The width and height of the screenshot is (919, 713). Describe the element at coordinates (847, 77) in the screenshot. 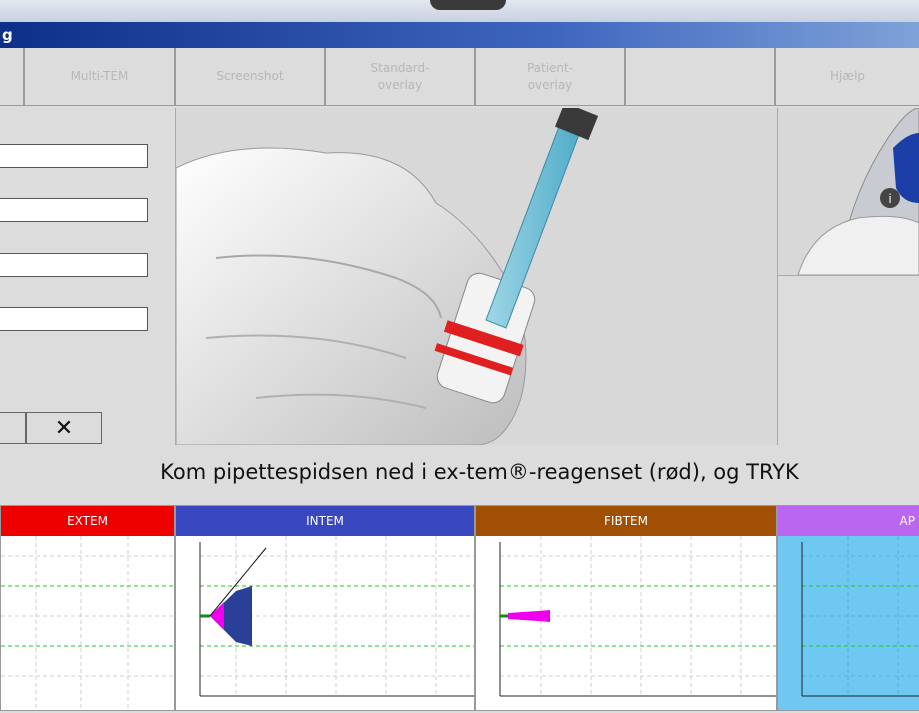

I see `help-button: Hjælp` at that location.